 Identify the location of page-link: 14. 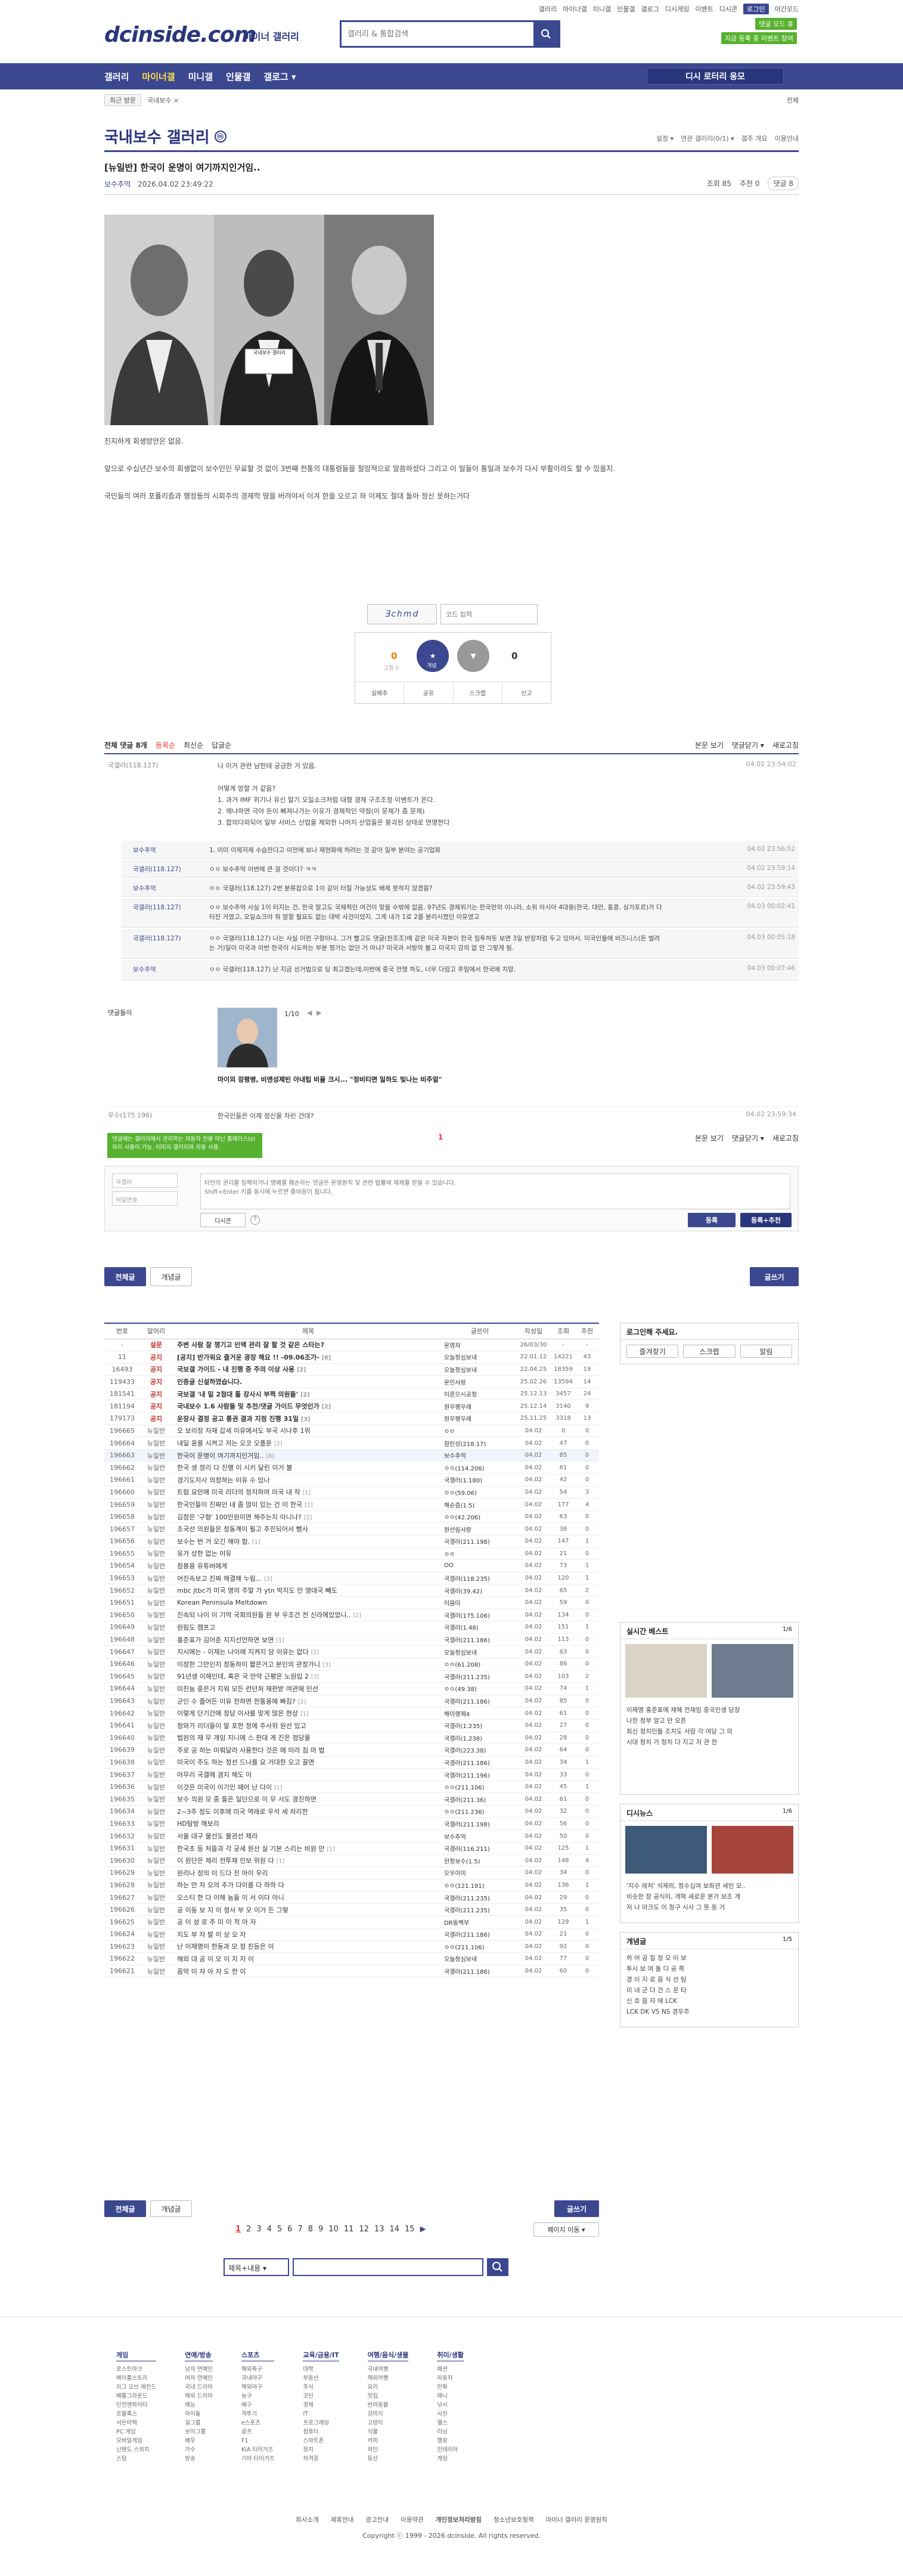
(394, 2229).